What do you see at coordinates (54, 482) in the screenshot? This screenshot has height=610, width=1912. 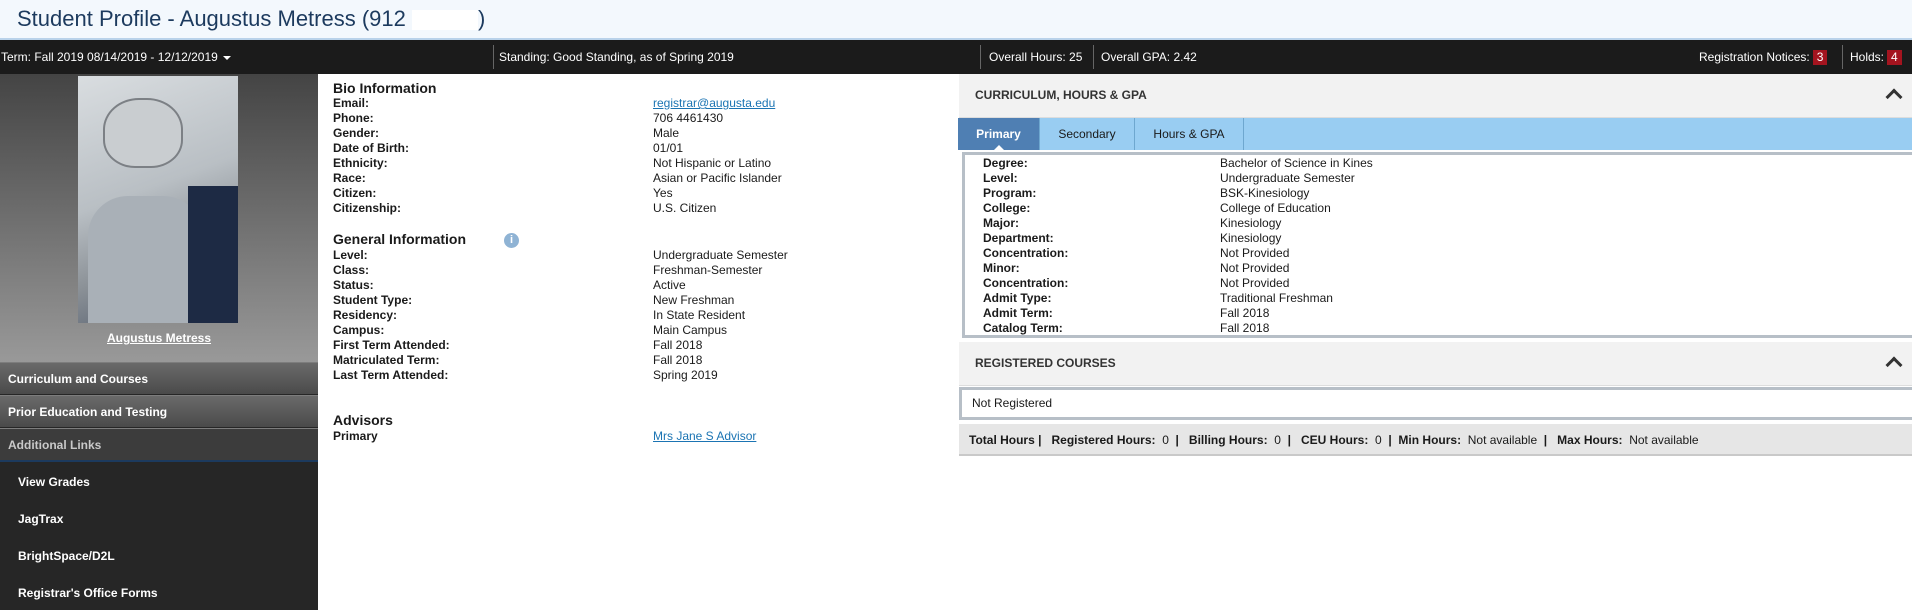 I see `link-view-grades: View Grades` at bounding box center [54, 482].